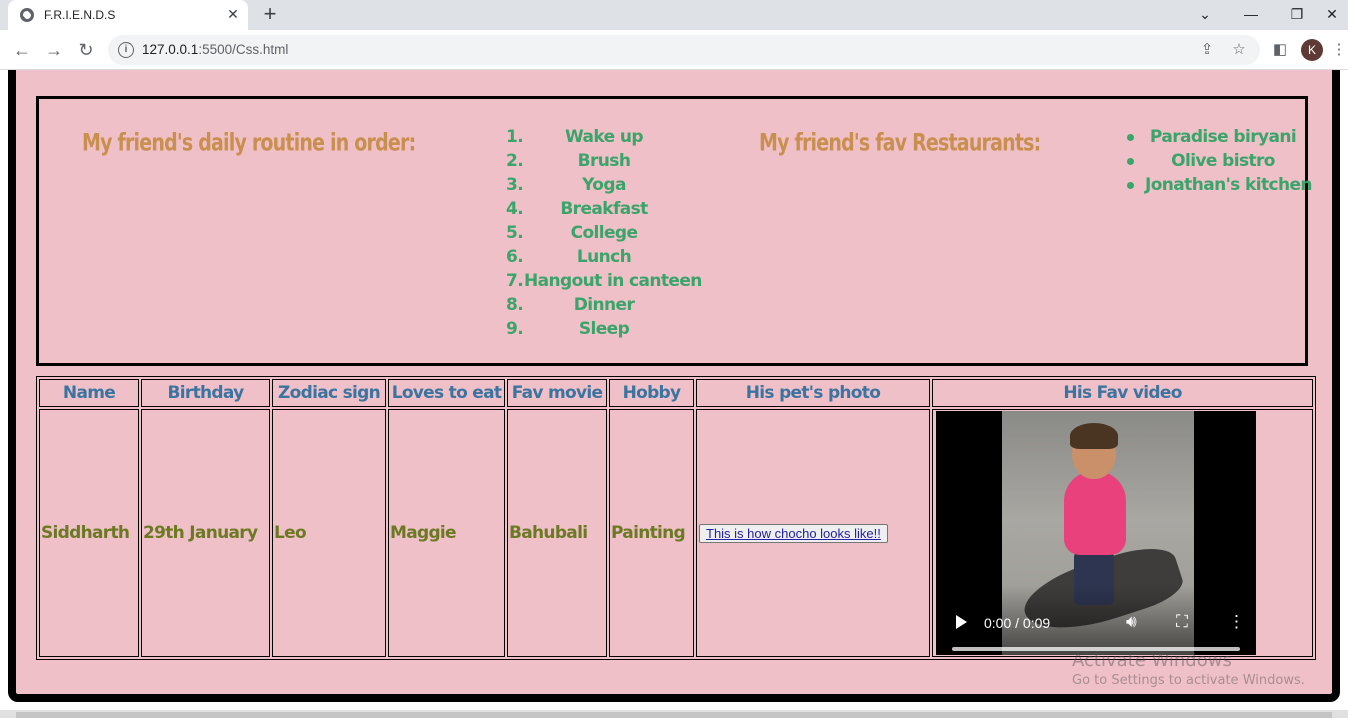 The width and height of the screenshot is (1348, 718). I want to click on profile-avatar: K, so click(1312, 50).